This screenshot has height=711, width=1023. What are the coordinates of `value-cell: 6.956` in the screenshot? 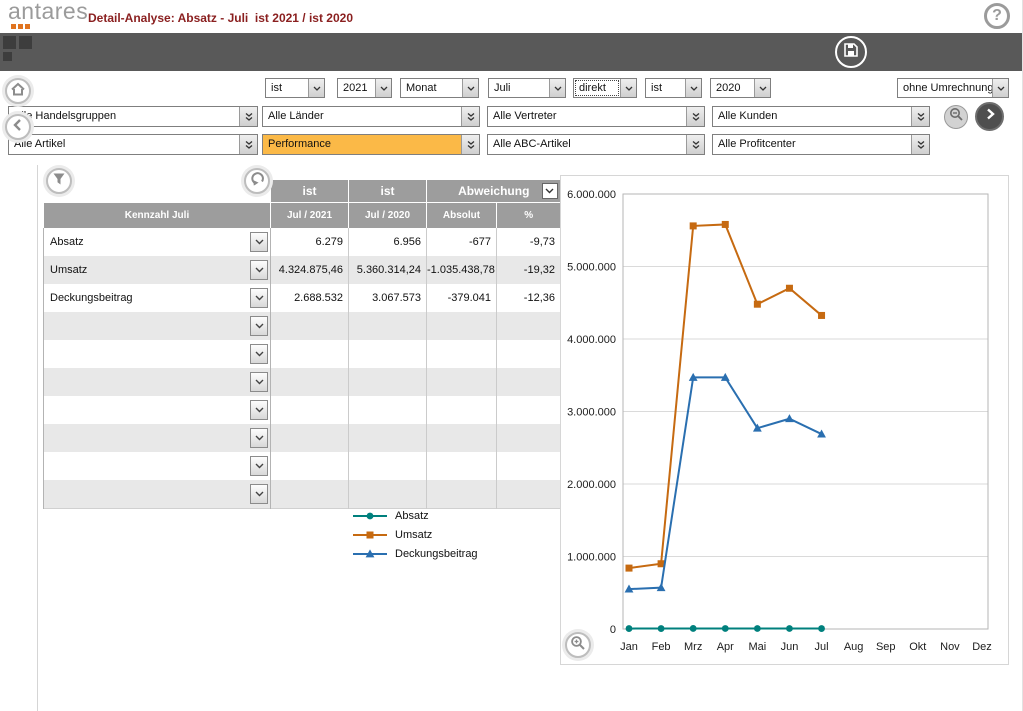 It's located at (387, 242).